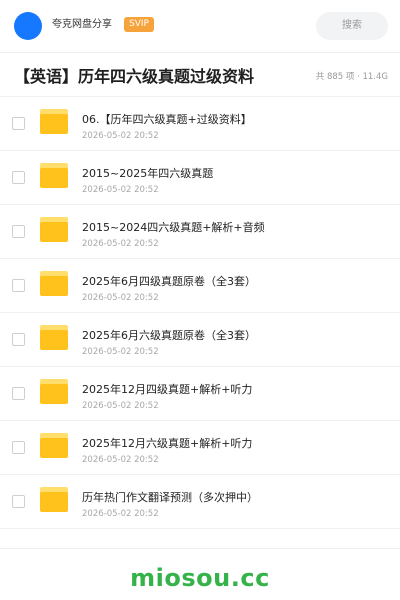 This screenshot has width=400, height=600. Describe the element at coordinates (167, 389) in the screenshot. I see `item-name: 2025年12月四级真题+解析+听力` at that location.